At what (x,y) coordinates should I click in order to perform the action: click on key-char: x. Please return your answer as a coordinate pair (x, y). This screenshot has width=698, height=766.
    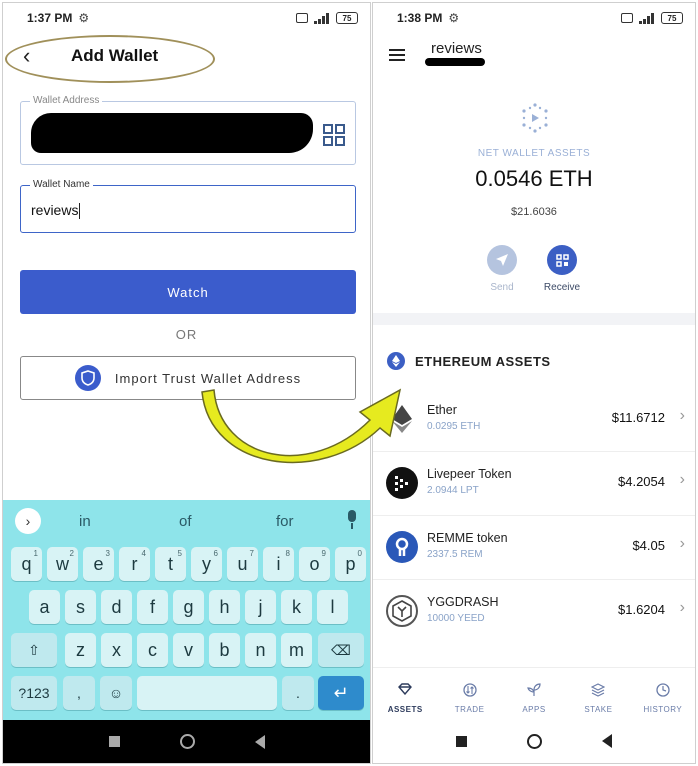
    Looking at the image, I should click on (116, 649).